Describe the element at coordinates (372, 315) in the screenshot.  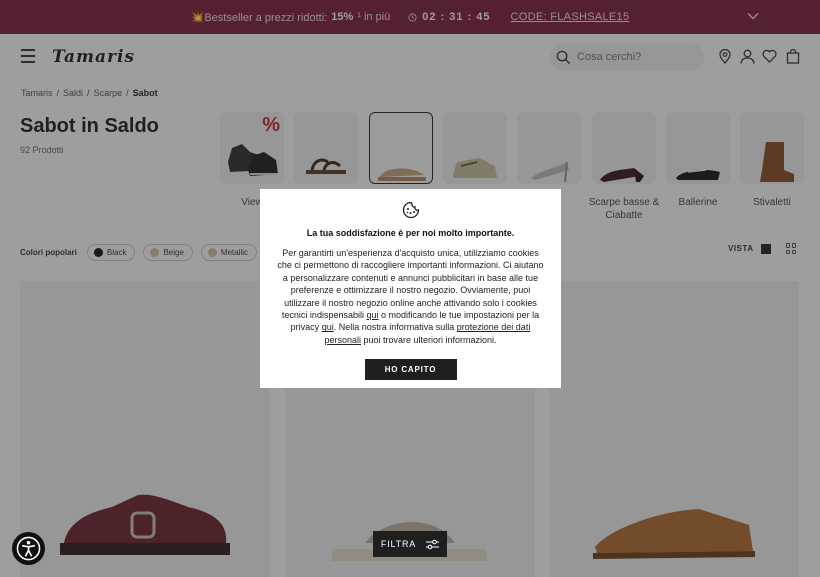
I see `cookie-link-essential: qui` at that location.